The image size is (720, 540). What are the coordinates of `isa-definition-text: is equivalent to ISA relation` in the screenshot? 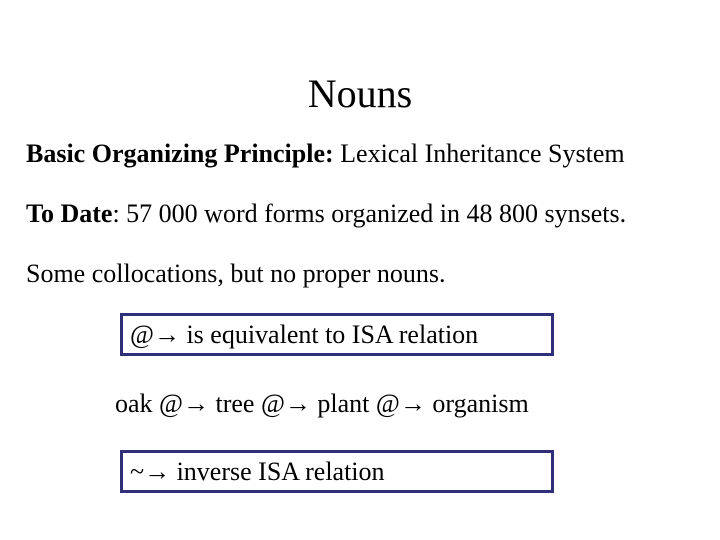 It's located at (329, 334).